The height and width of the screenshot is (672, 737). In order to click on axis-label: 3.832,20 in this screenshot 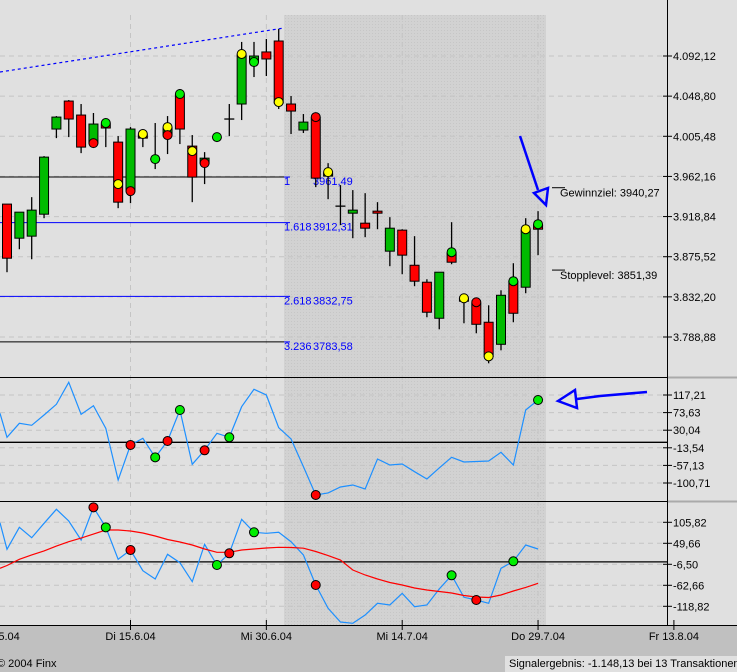, I will do `click(694, 298)`.